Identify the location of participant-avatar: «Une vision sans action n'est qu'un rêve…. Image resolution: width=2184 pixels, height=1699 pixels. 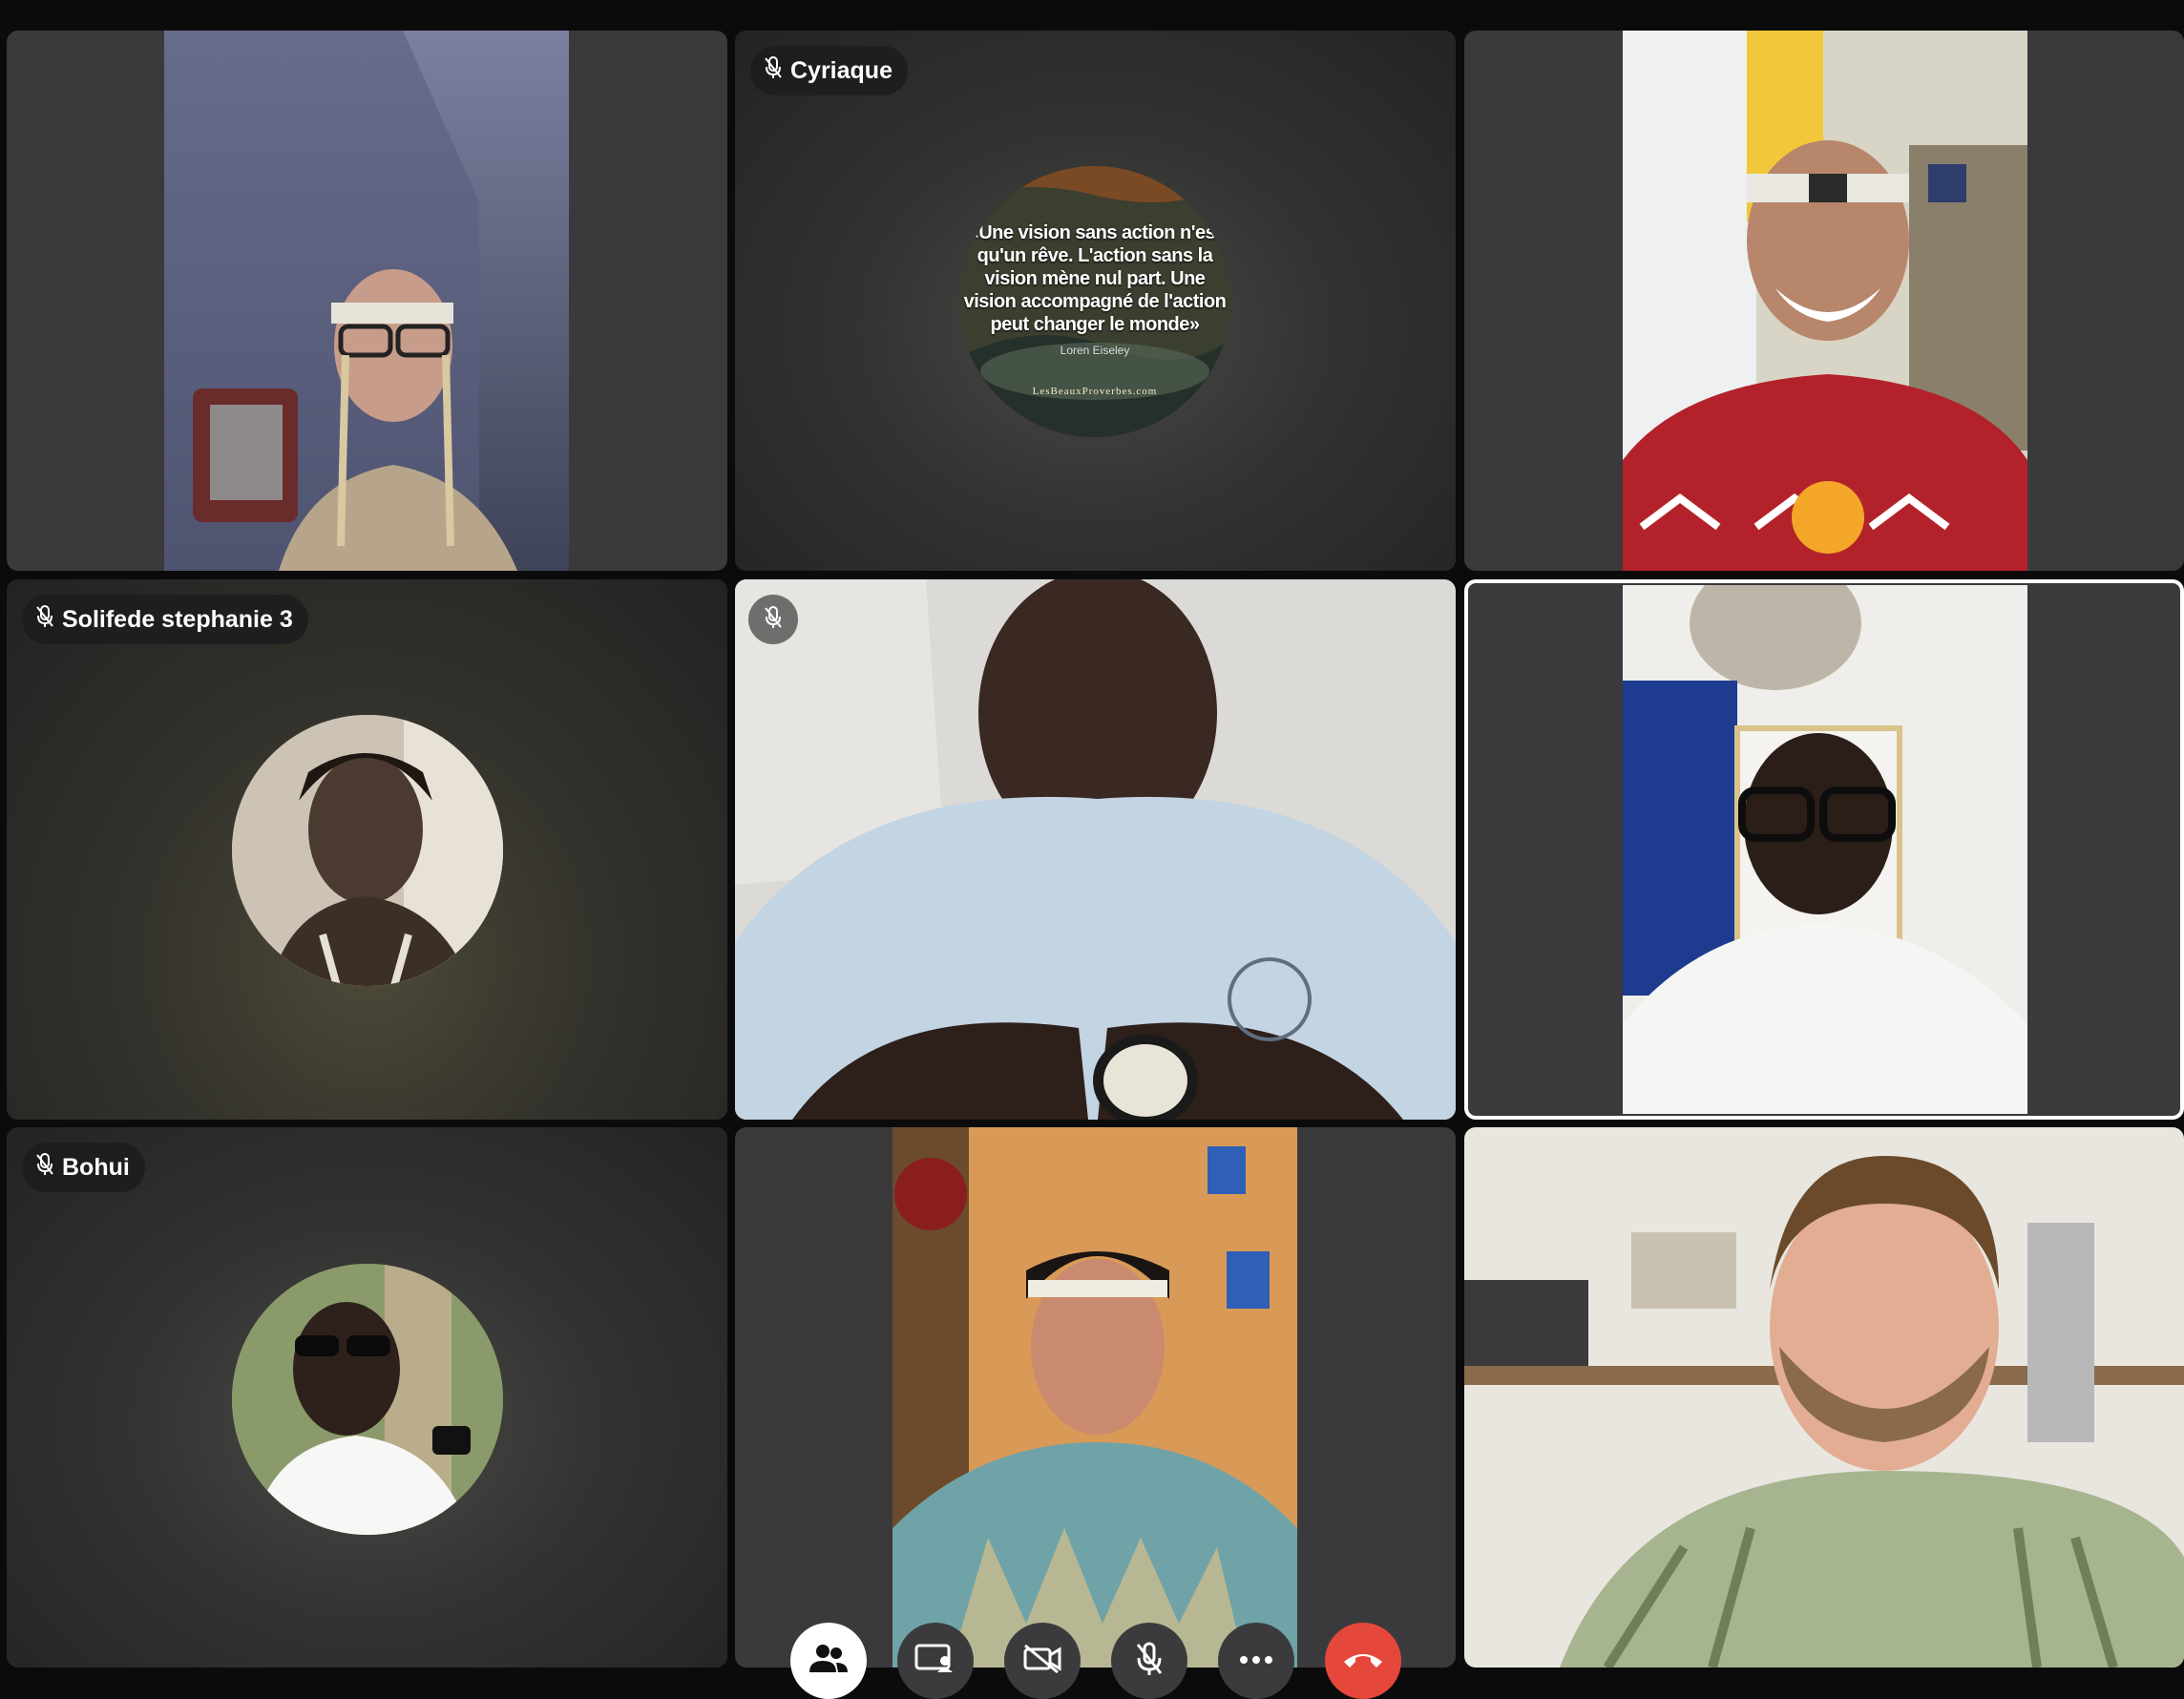
(1095, 301).